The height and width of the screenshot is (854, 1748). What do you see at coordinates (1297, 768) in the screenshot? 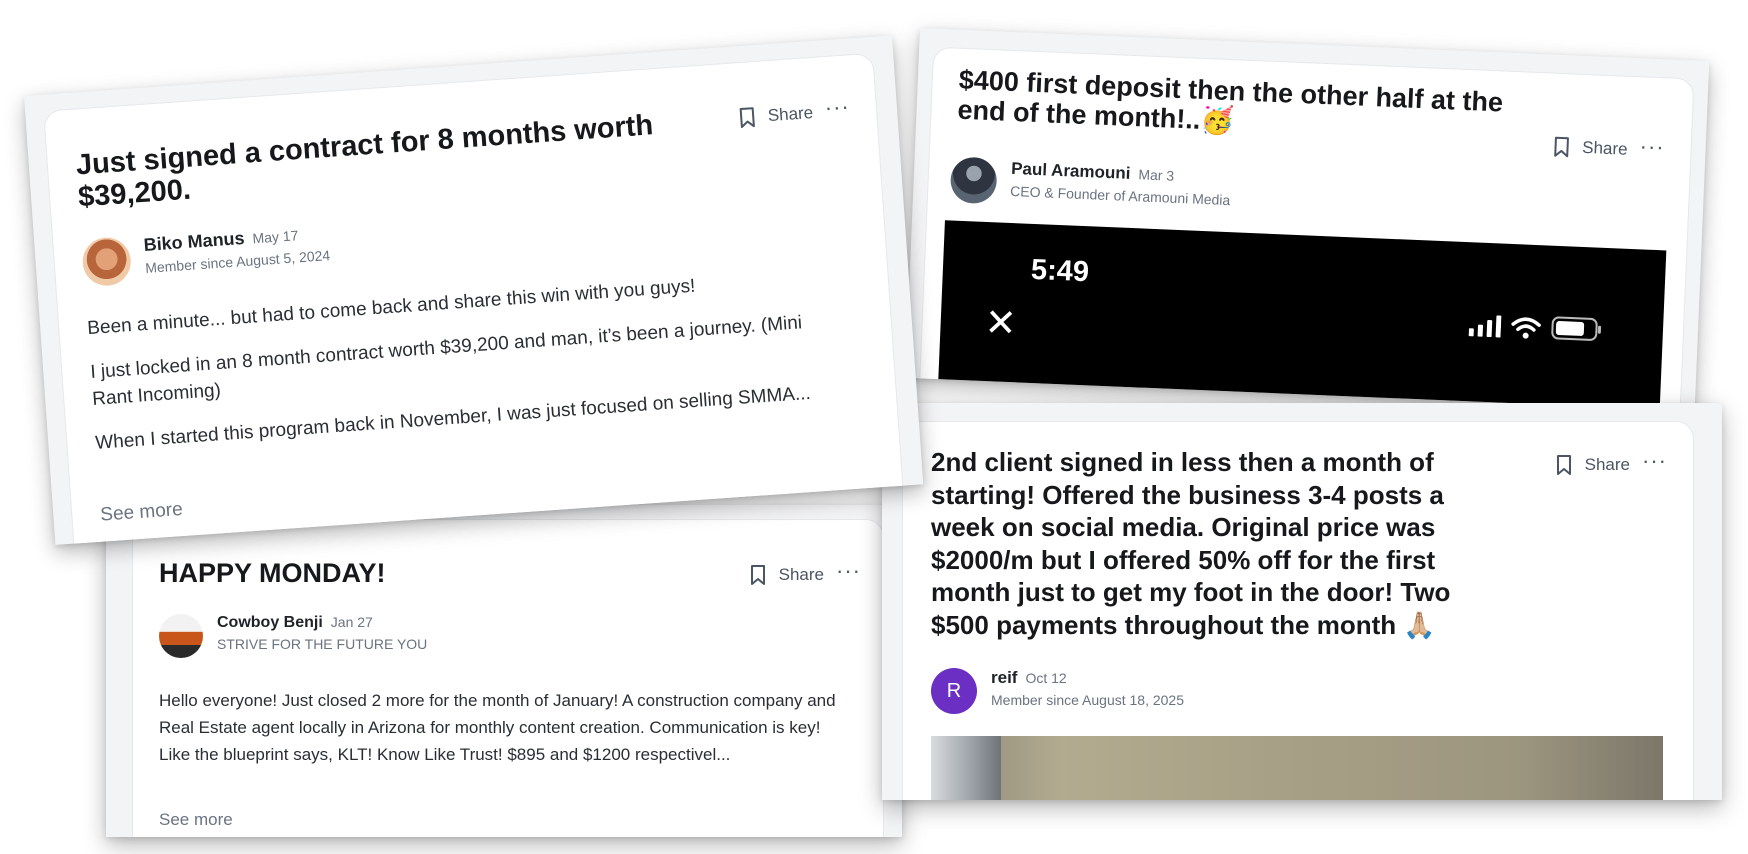
I see `post-media-photo` at bounding box center [1297, 768].